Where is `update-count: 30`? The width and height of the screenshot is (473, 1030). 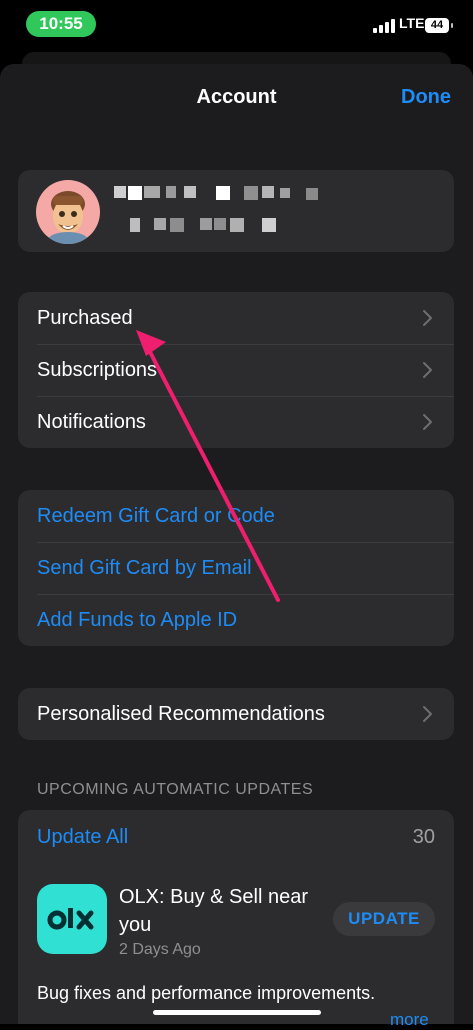 update-count: 30 is located at coordinates (423, 837).